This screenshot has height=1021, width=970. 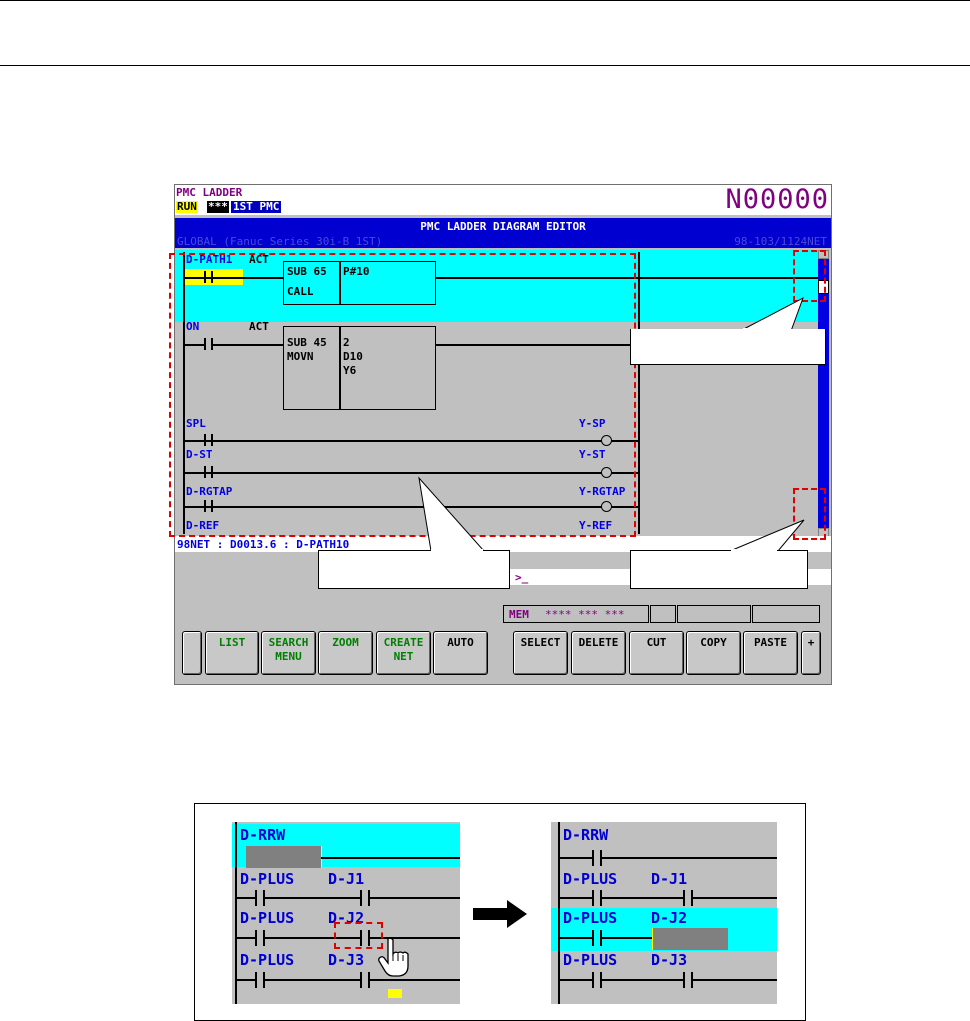 I want to click on callout-scrollbar, so click(x=728, y=347).